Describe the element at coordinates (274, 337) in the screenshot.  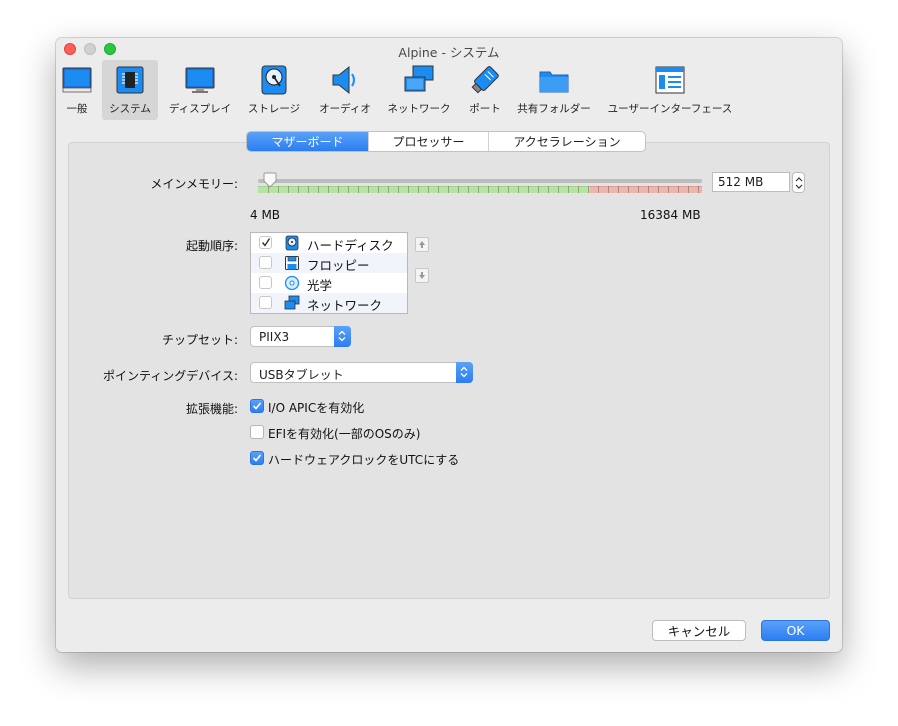
I see `chipset-value: PIIX3` at that location.